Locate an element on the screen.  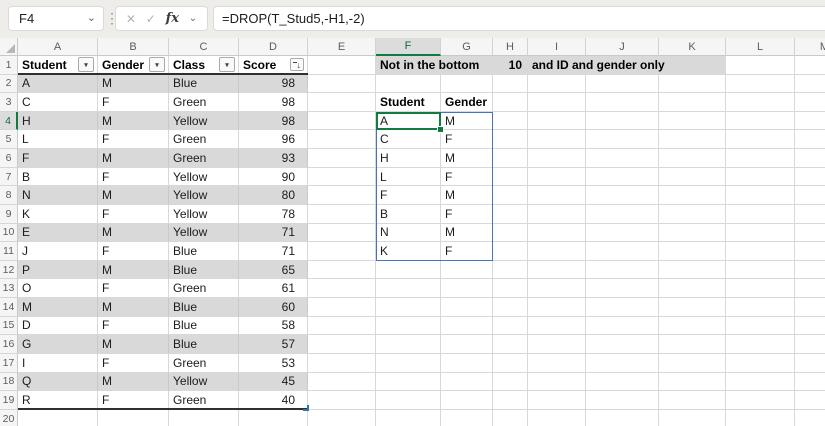
cell-I19 is located at coordinates (557, 400).